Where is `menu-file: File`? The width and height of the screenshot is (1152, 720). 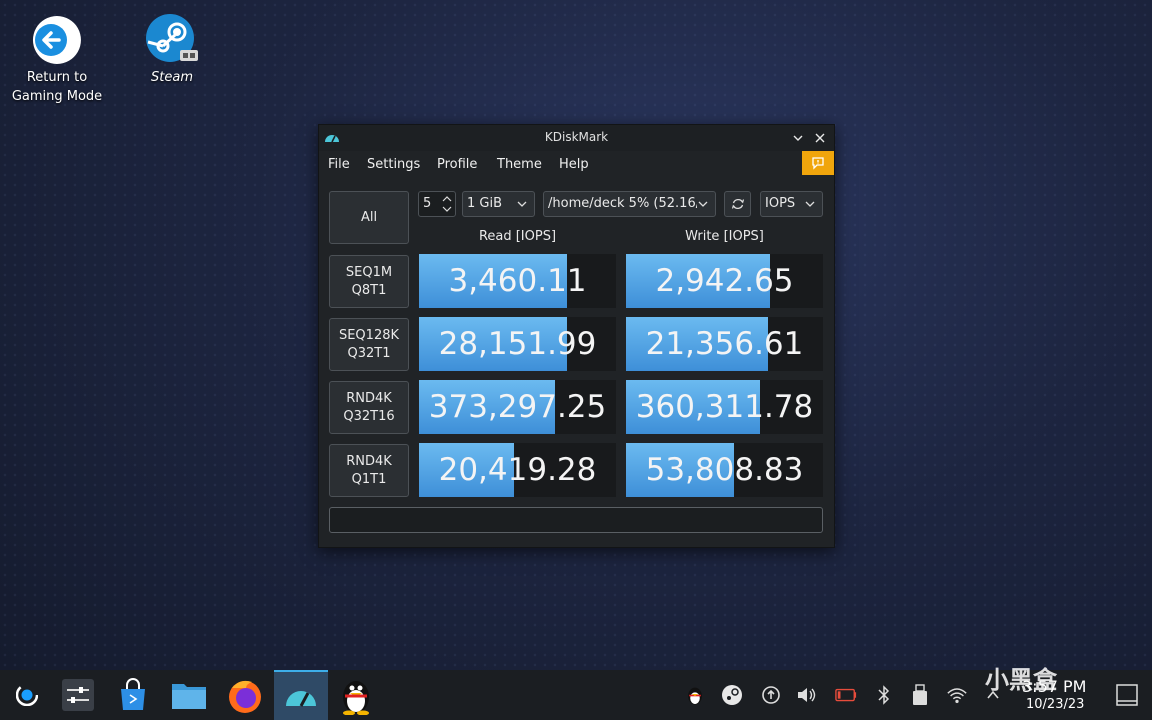 menu-file: File is located at coordinates (339, 164).